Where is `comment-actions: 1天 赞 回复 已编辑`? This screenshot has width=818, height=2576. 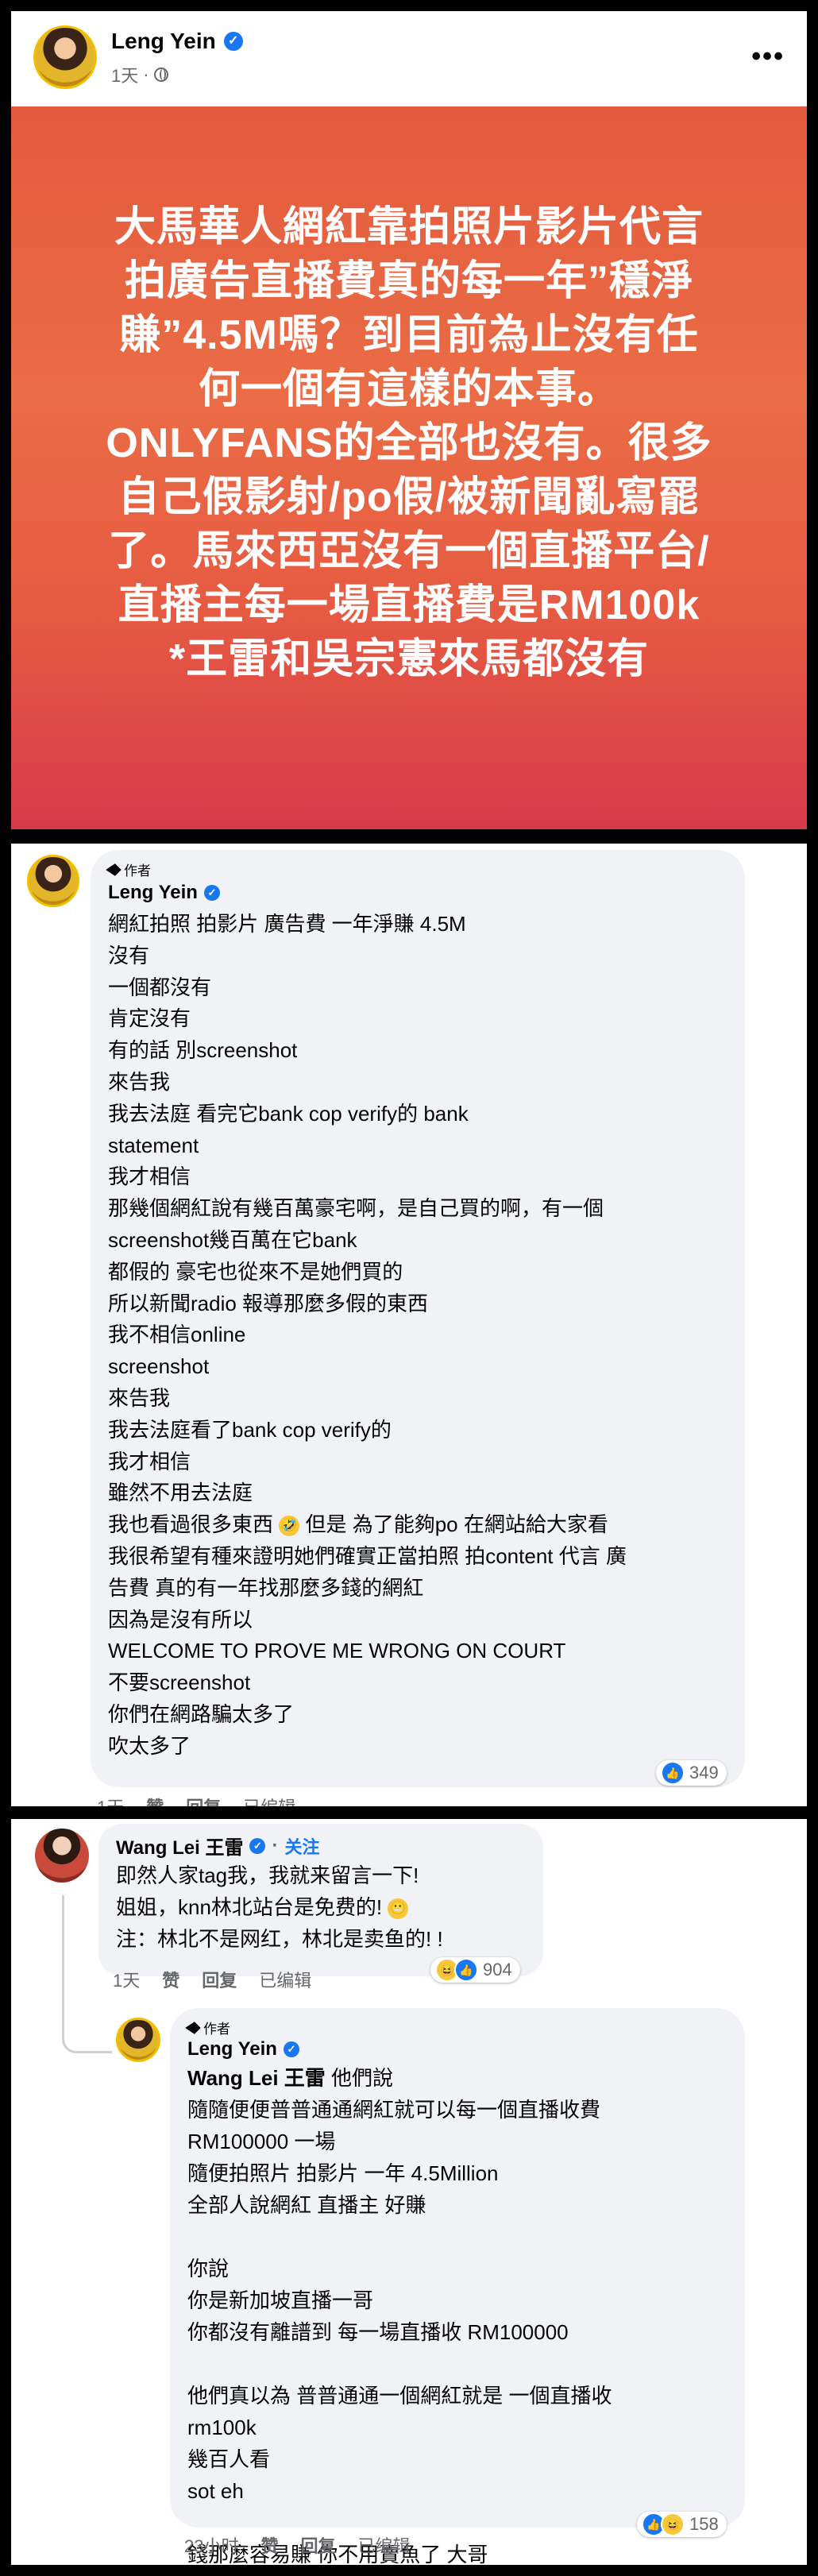
comment-actions: 1天 赞 回复 已编辑 is located at coordinates (212, 1979).